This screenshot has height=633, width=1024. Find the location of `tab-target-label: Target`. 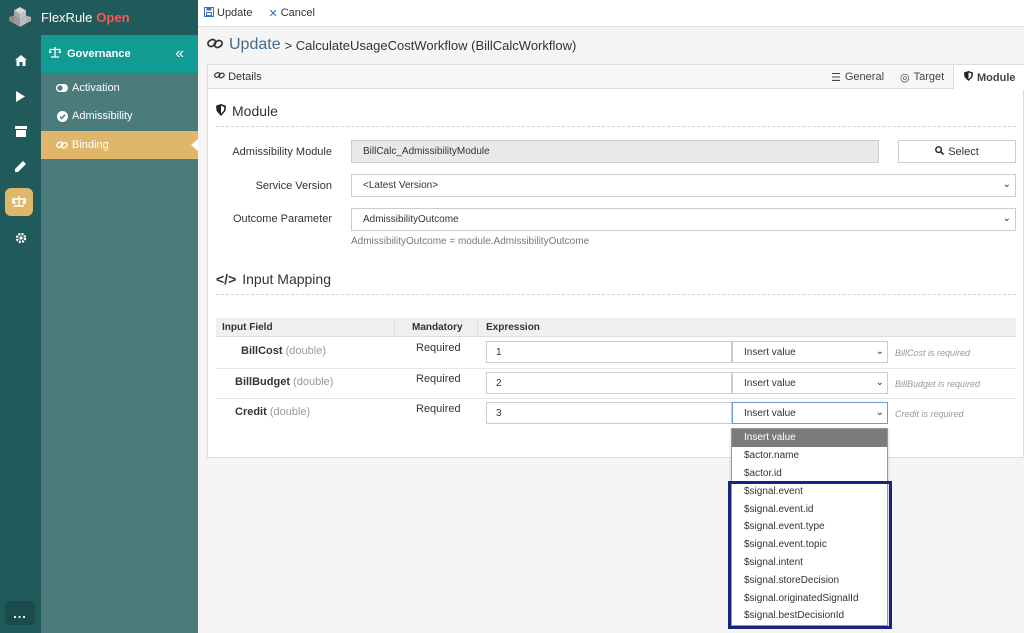

tab-target-label: Target is located at coordinates (929, 77).